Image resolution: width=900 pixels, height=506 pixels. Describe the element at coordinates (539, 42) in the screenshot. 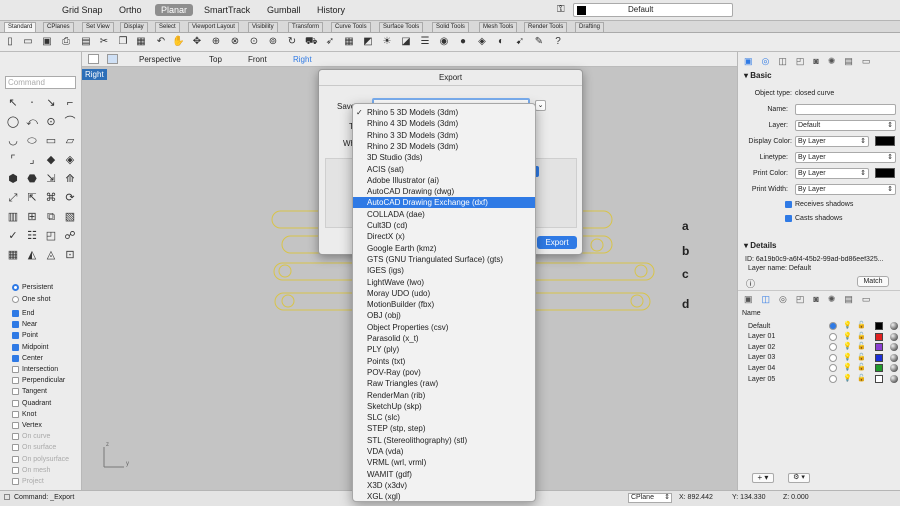

I see `paint-icon: ✎` at that location.